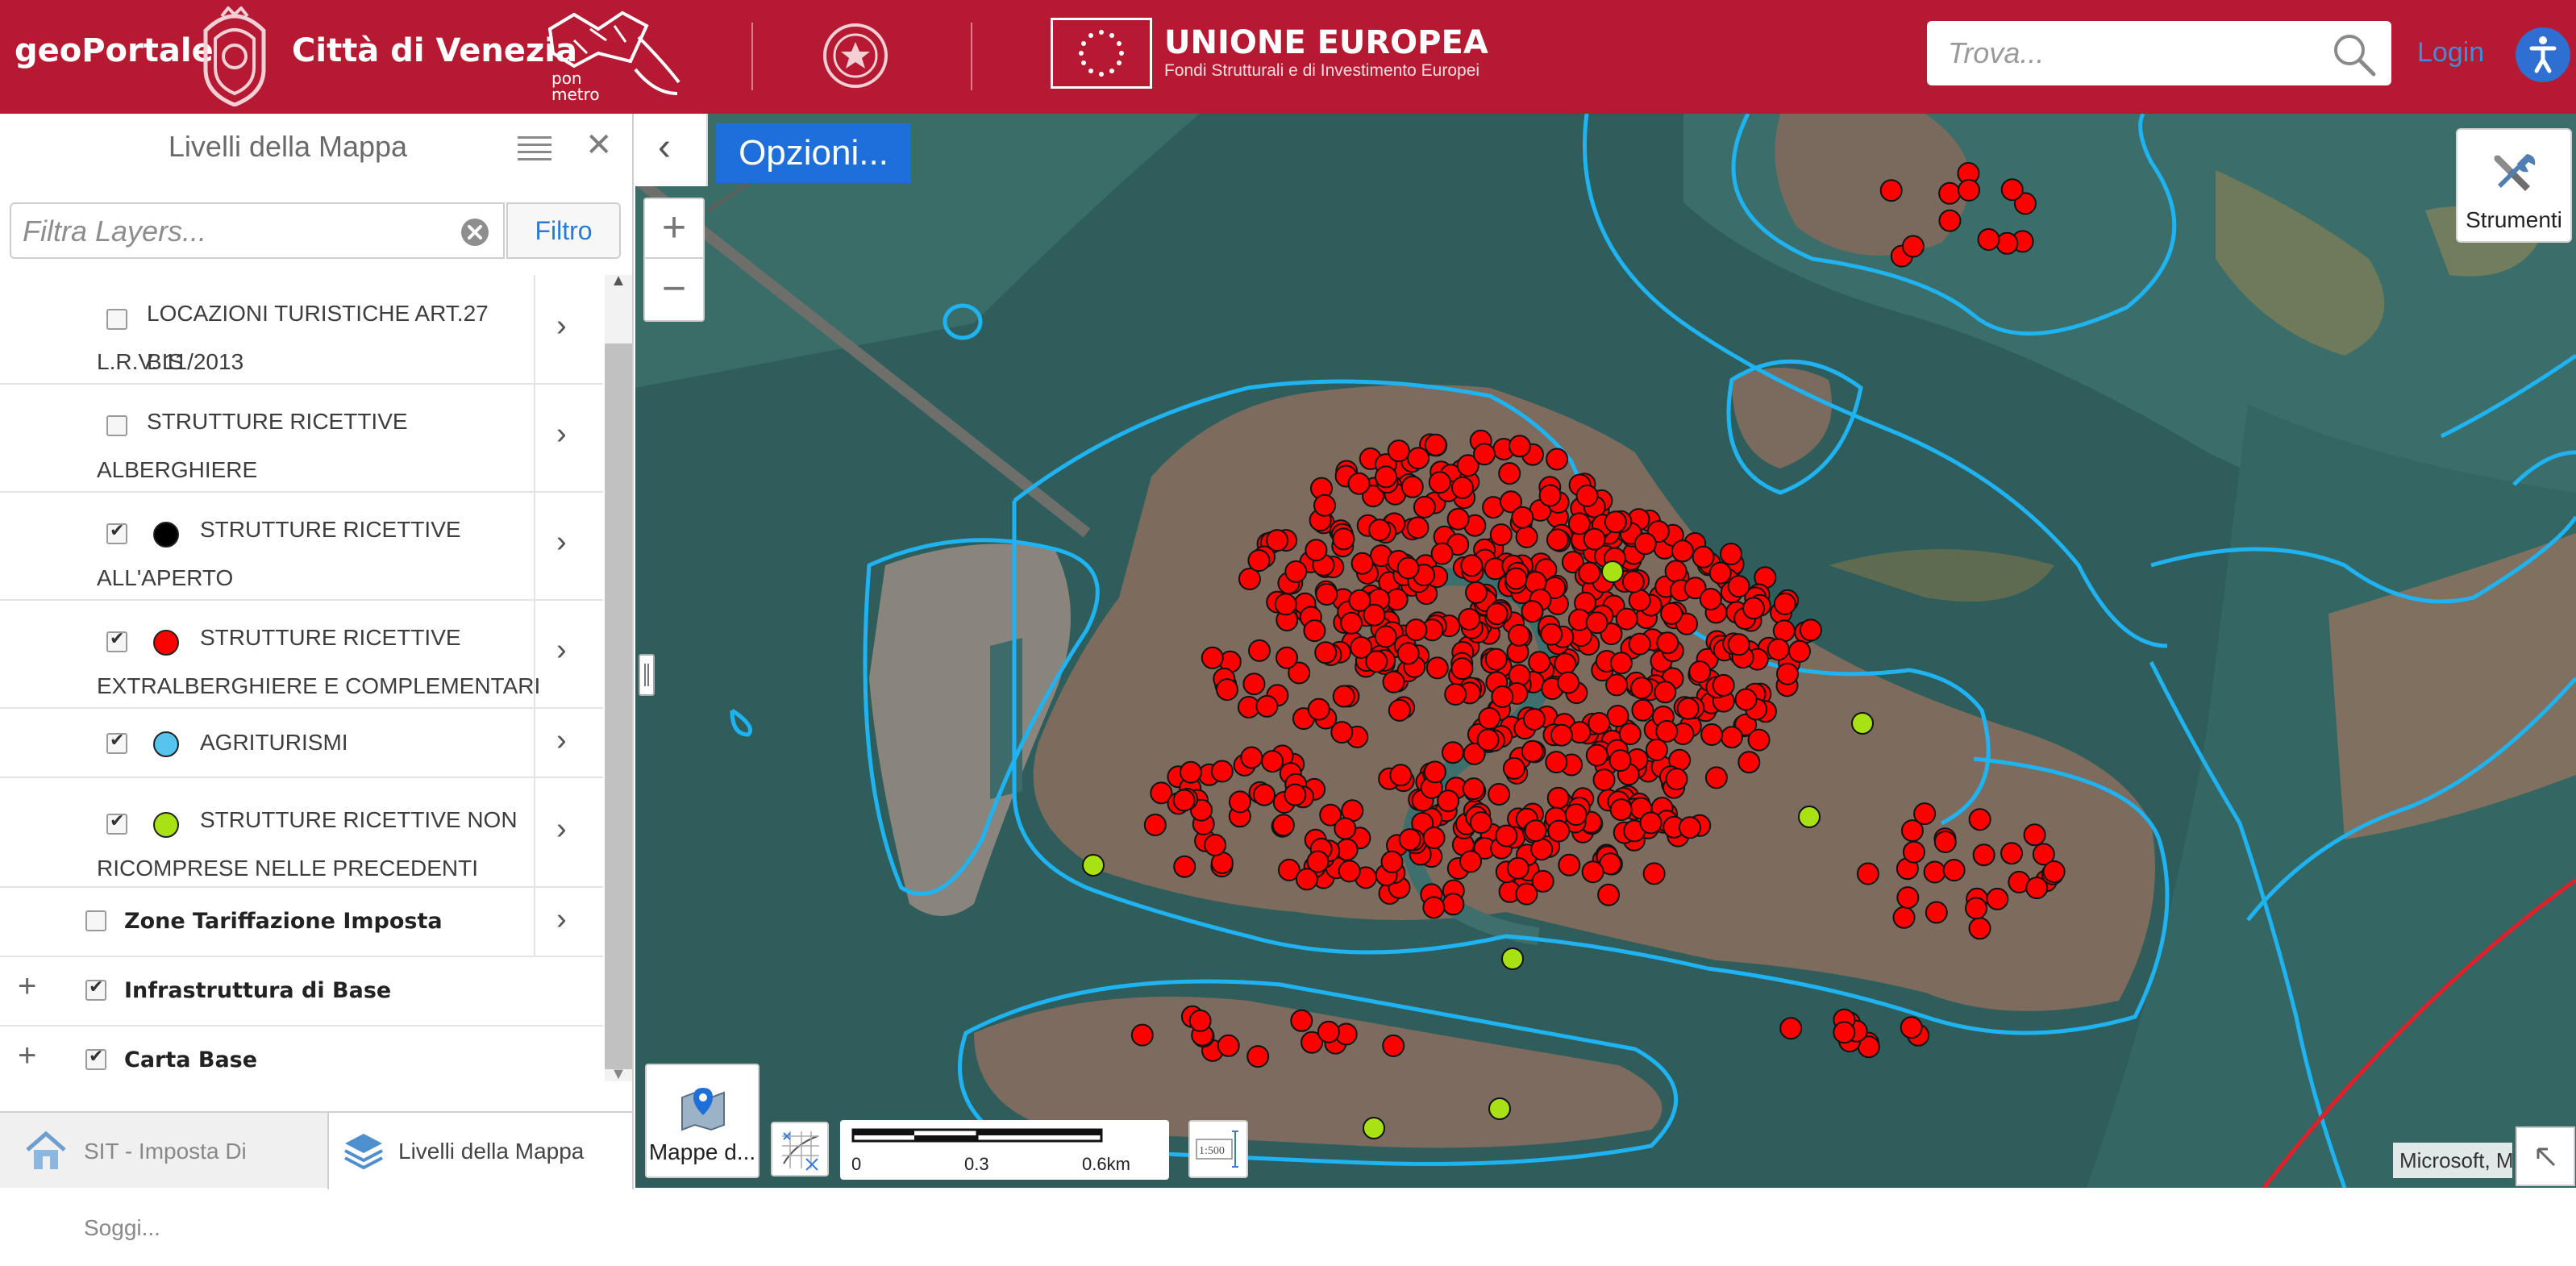  What do you see at coordinates (618, 281) in the screenshot?
I see `scroll-up-arrow-icon: ▲` at bounding box center [618, 281].